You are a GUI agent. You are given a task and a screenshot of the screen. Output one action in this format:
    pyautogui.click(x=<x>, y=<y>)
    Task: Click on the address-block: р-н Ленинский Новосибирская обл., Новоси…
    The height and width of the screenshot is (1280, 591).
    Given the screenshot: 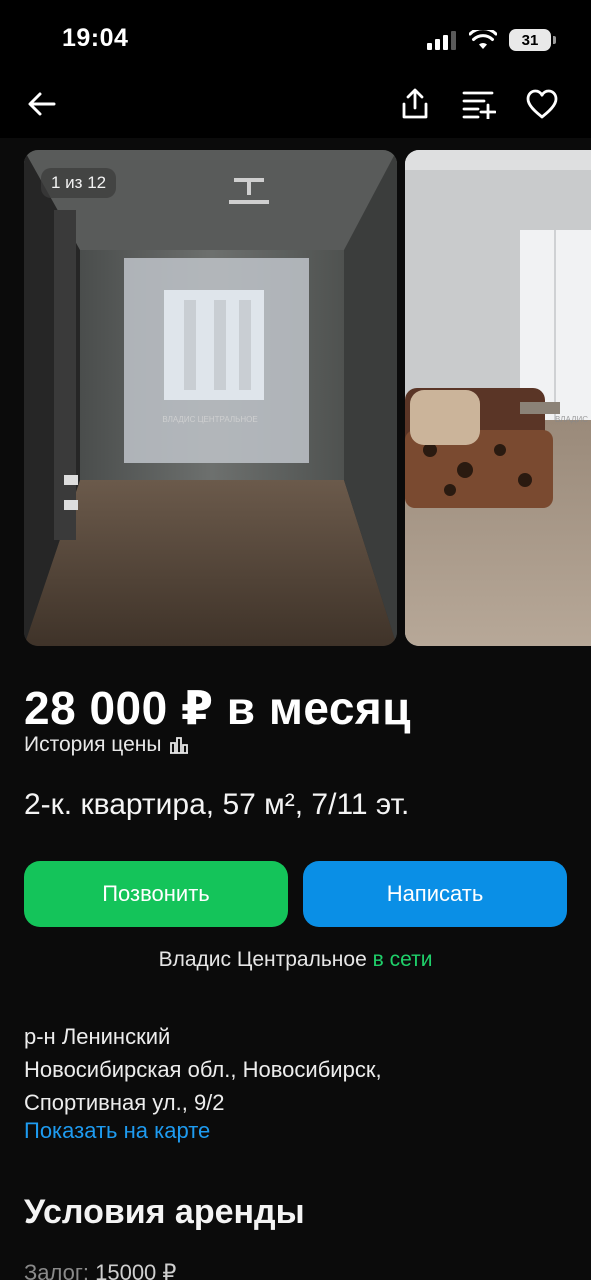 What is the action you would take?
    pyautogui.click(x=203, y=1069)
    